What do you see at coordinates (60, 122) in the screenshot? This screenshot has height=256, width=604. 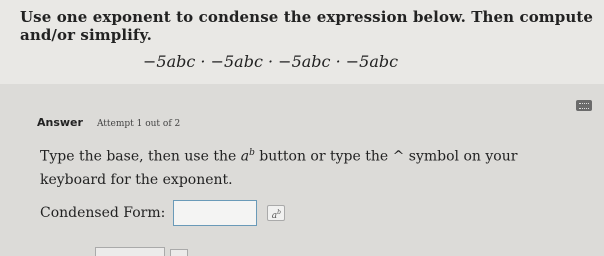 I see `answer-label: Answer` at bounding box center [60, 122].